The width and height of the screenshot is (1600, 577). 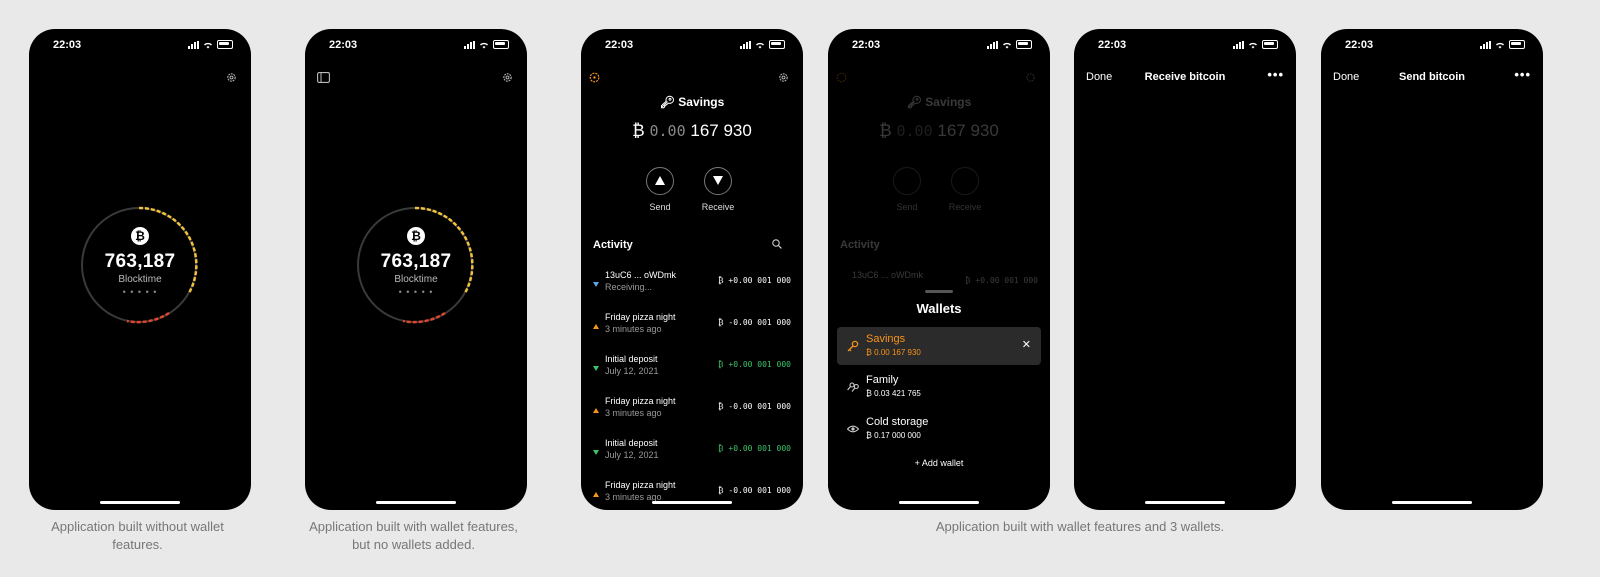 I want to click on phone-no-wallets: 22:03 ₿ 763,187 Blocktime • • • • •, so click(x=416, y=269).